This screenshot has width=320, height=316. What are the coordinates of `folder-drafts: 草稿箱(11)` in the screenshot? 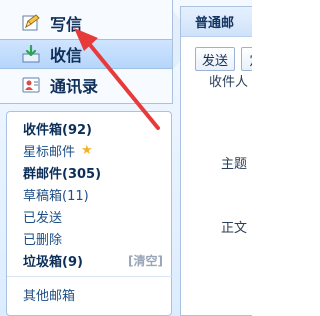 It's located at (93, 194).